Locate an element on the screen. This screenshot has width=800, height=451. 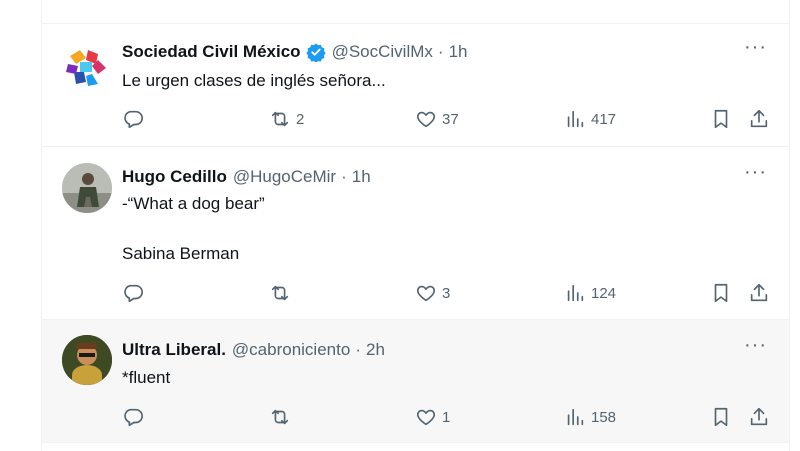
views-count: 158 is located at coordinates (604, 417).